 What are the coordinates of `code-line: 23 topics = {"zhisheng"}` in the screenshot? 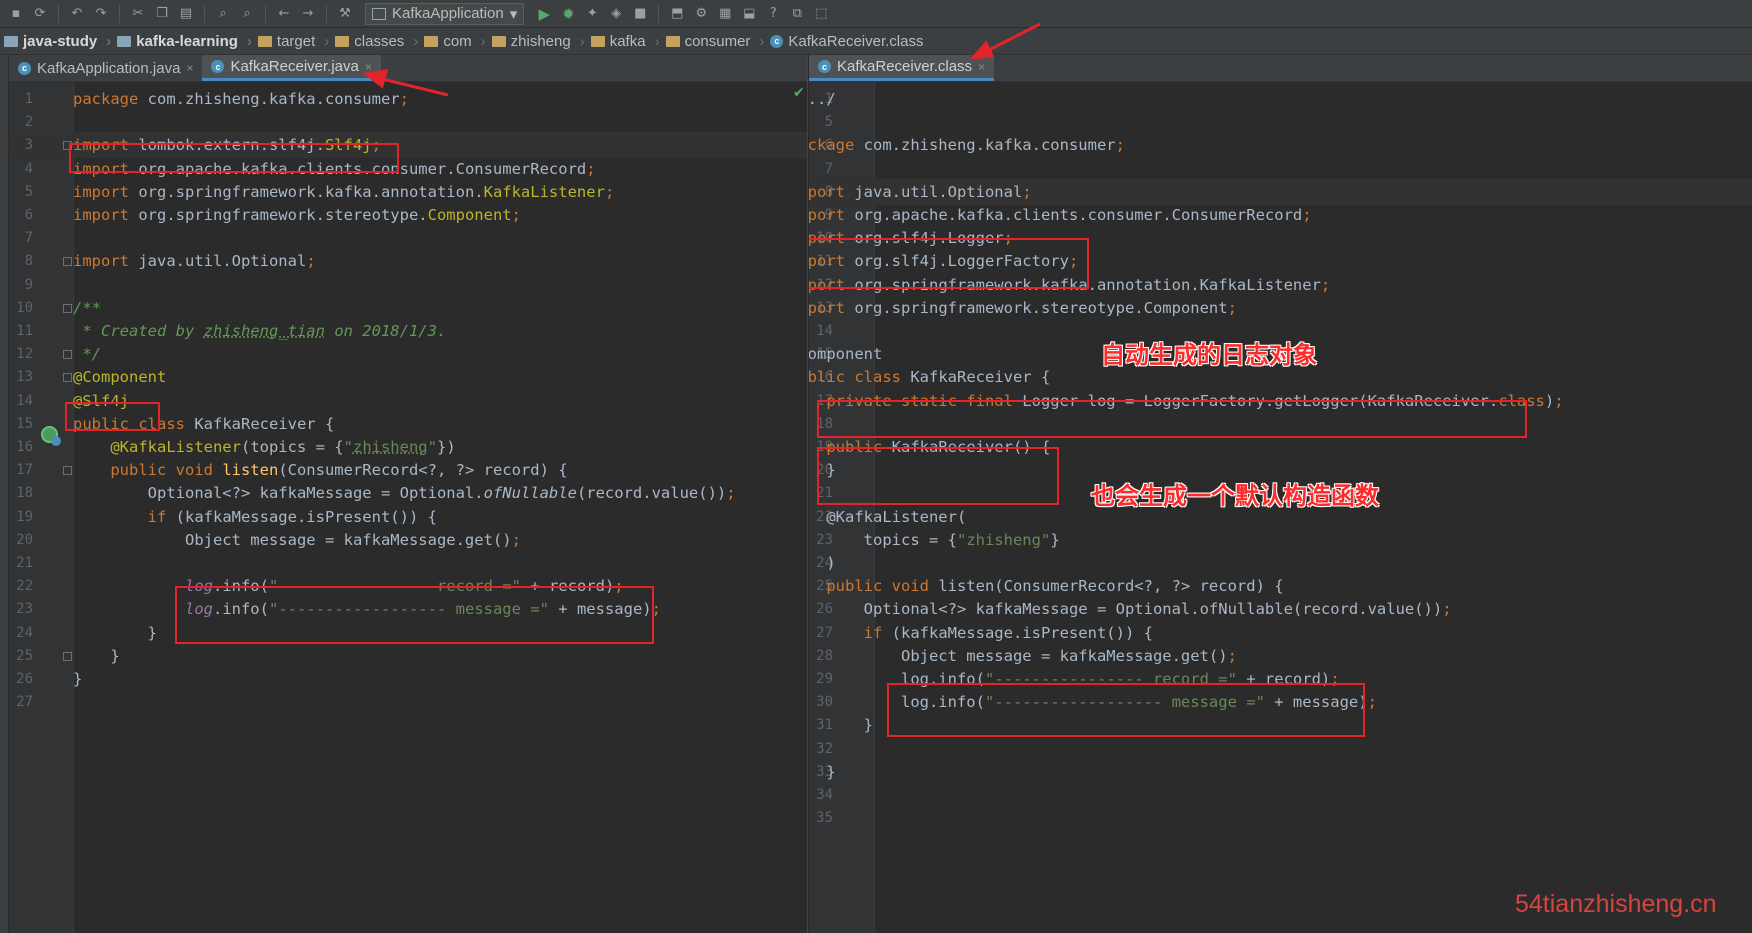 It's located at (1280, 540).